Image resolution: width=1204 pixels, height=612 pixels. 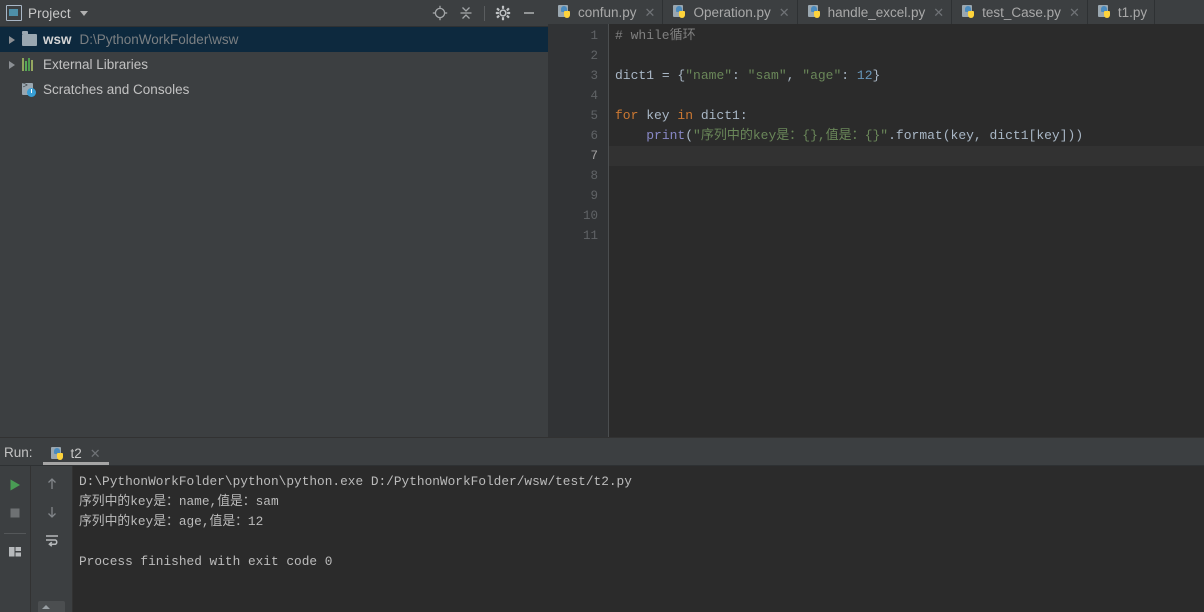 I want to click on code-token: {}, so click(x=872, y=135).